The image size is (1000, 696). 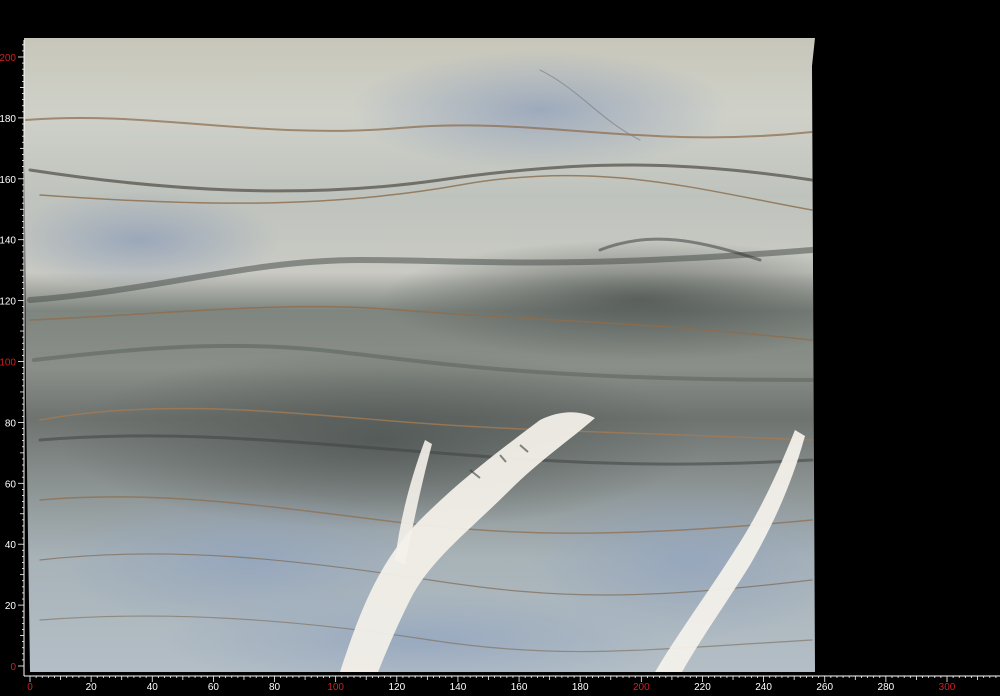 I want to click on x-tick-label: 180, so click(x=580, y=687).